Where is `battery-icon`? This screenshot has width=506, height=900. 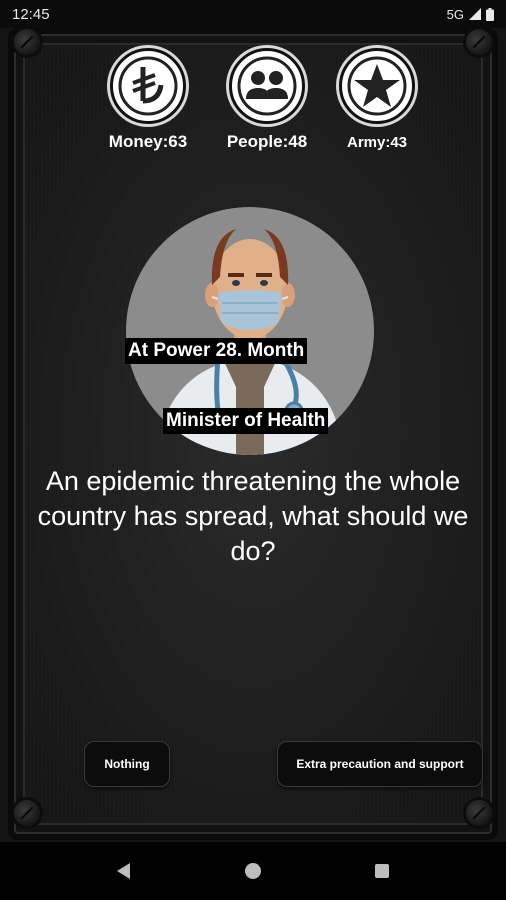 battery-icon is located at coordinates (490, 14).